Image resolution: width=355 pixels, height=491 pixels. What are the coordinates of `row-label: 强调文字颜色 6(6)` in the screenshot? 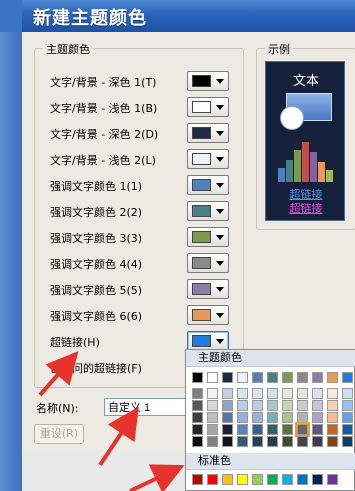 It's located at (96, 316).